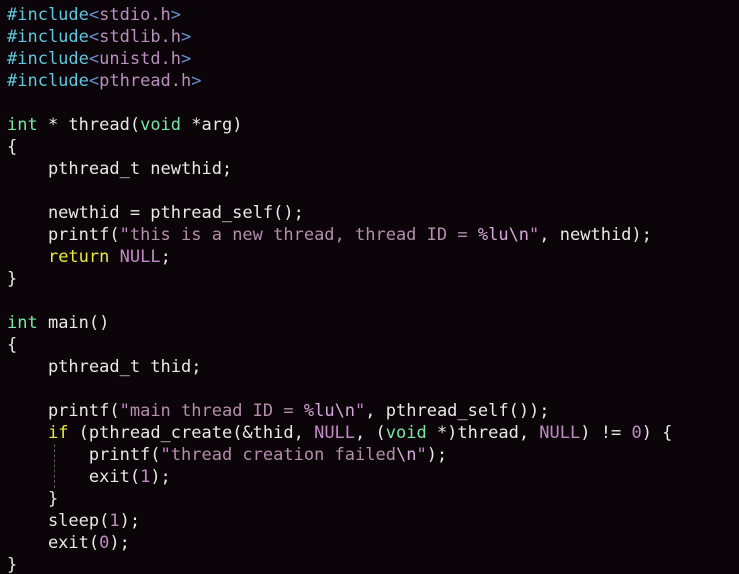 This screenshot has width=739, height=574. Describe the element at coordinates (303, 235) in the screenshot. I see `code-token: this is a new thread, thread ID =` at that location.